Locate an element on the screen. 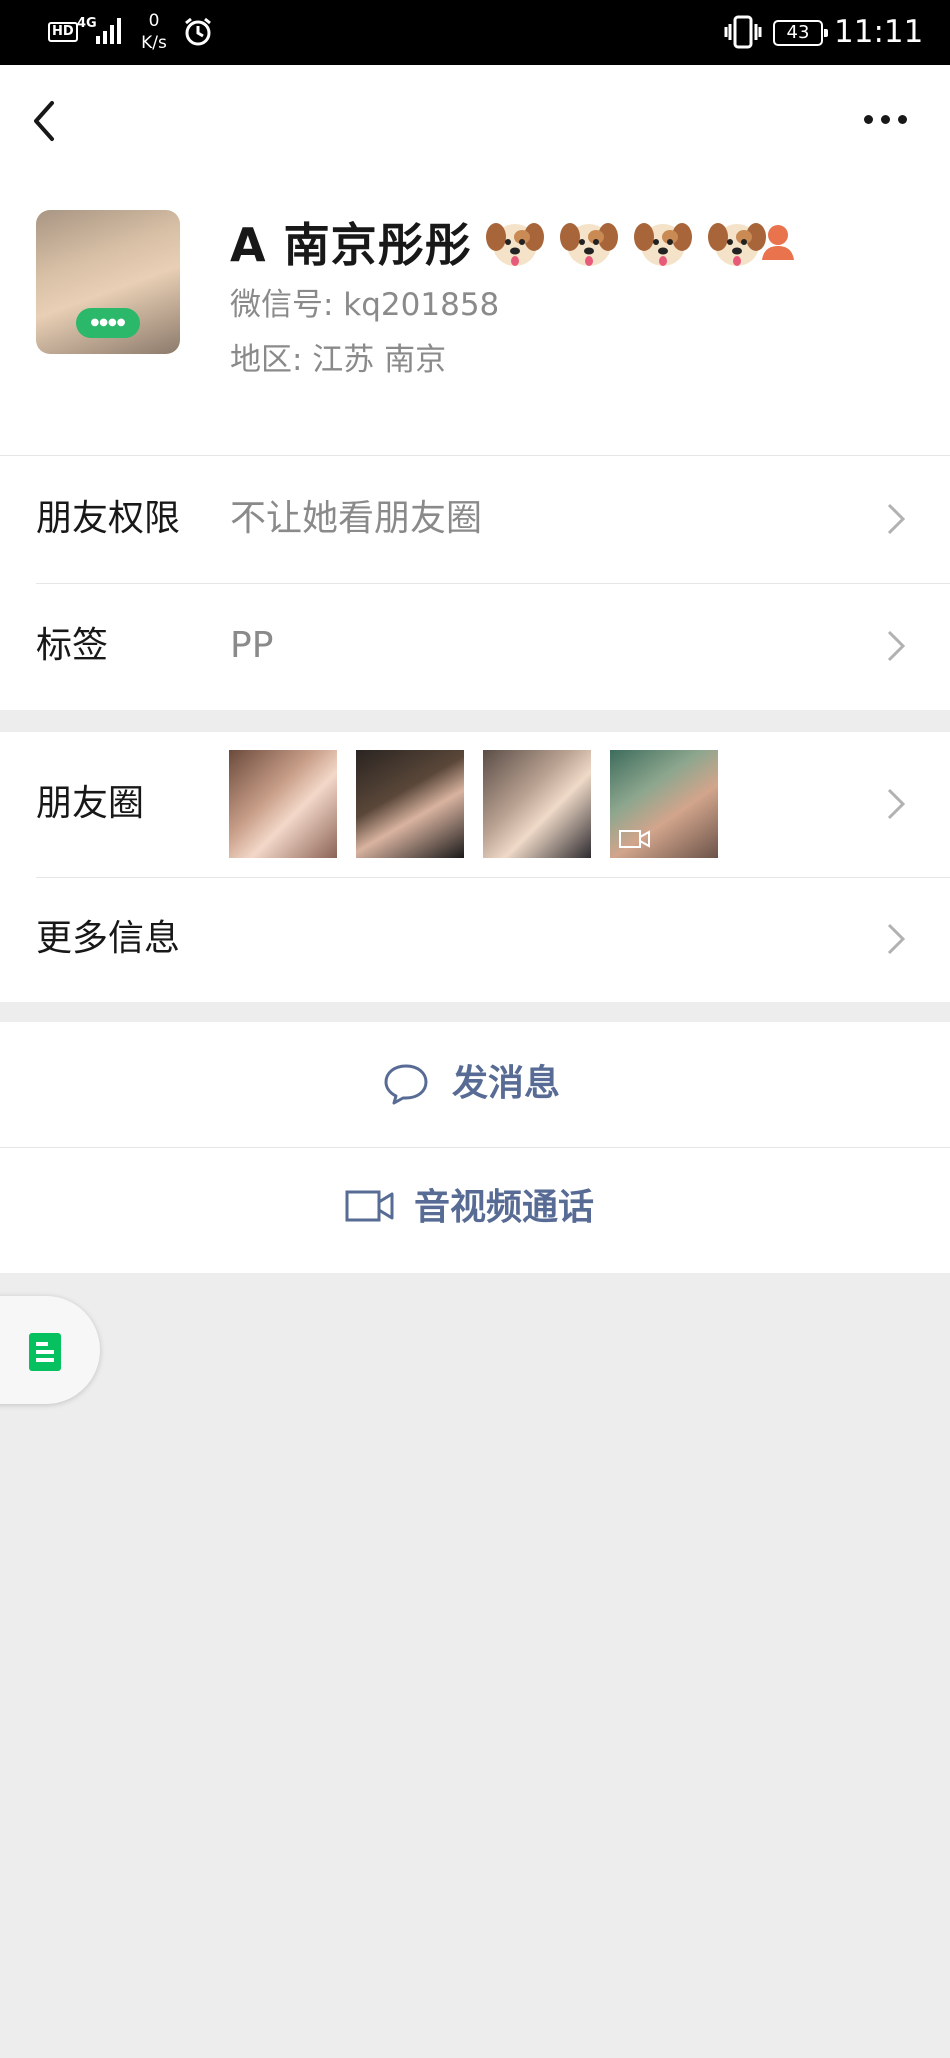 This screenshot has height=2058, width=950. battery-level: 43 is located at coordinates (798, 32).